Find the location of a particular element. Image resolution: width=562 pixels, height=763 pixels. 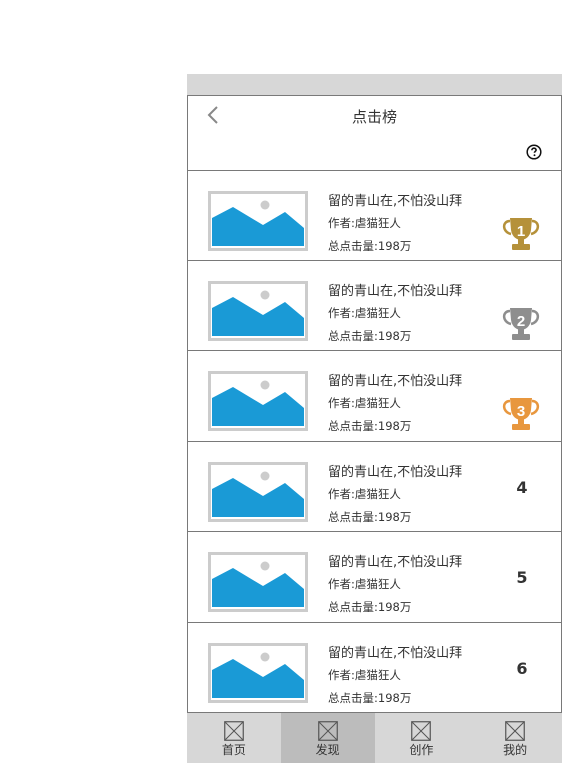

tab-item: 我的 is located at coordinates (515, 738).